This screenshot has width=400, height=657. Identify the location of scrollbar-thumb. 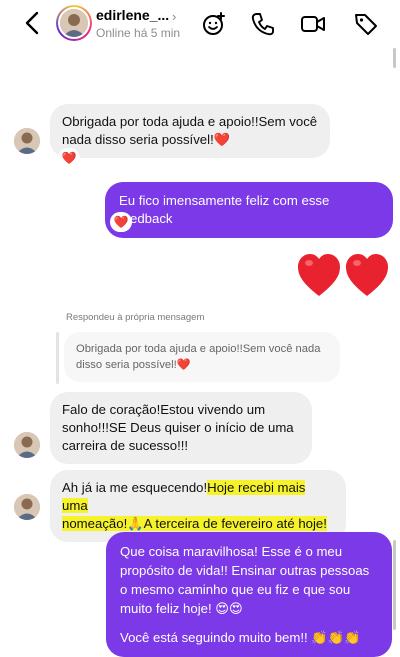
(394, 58).